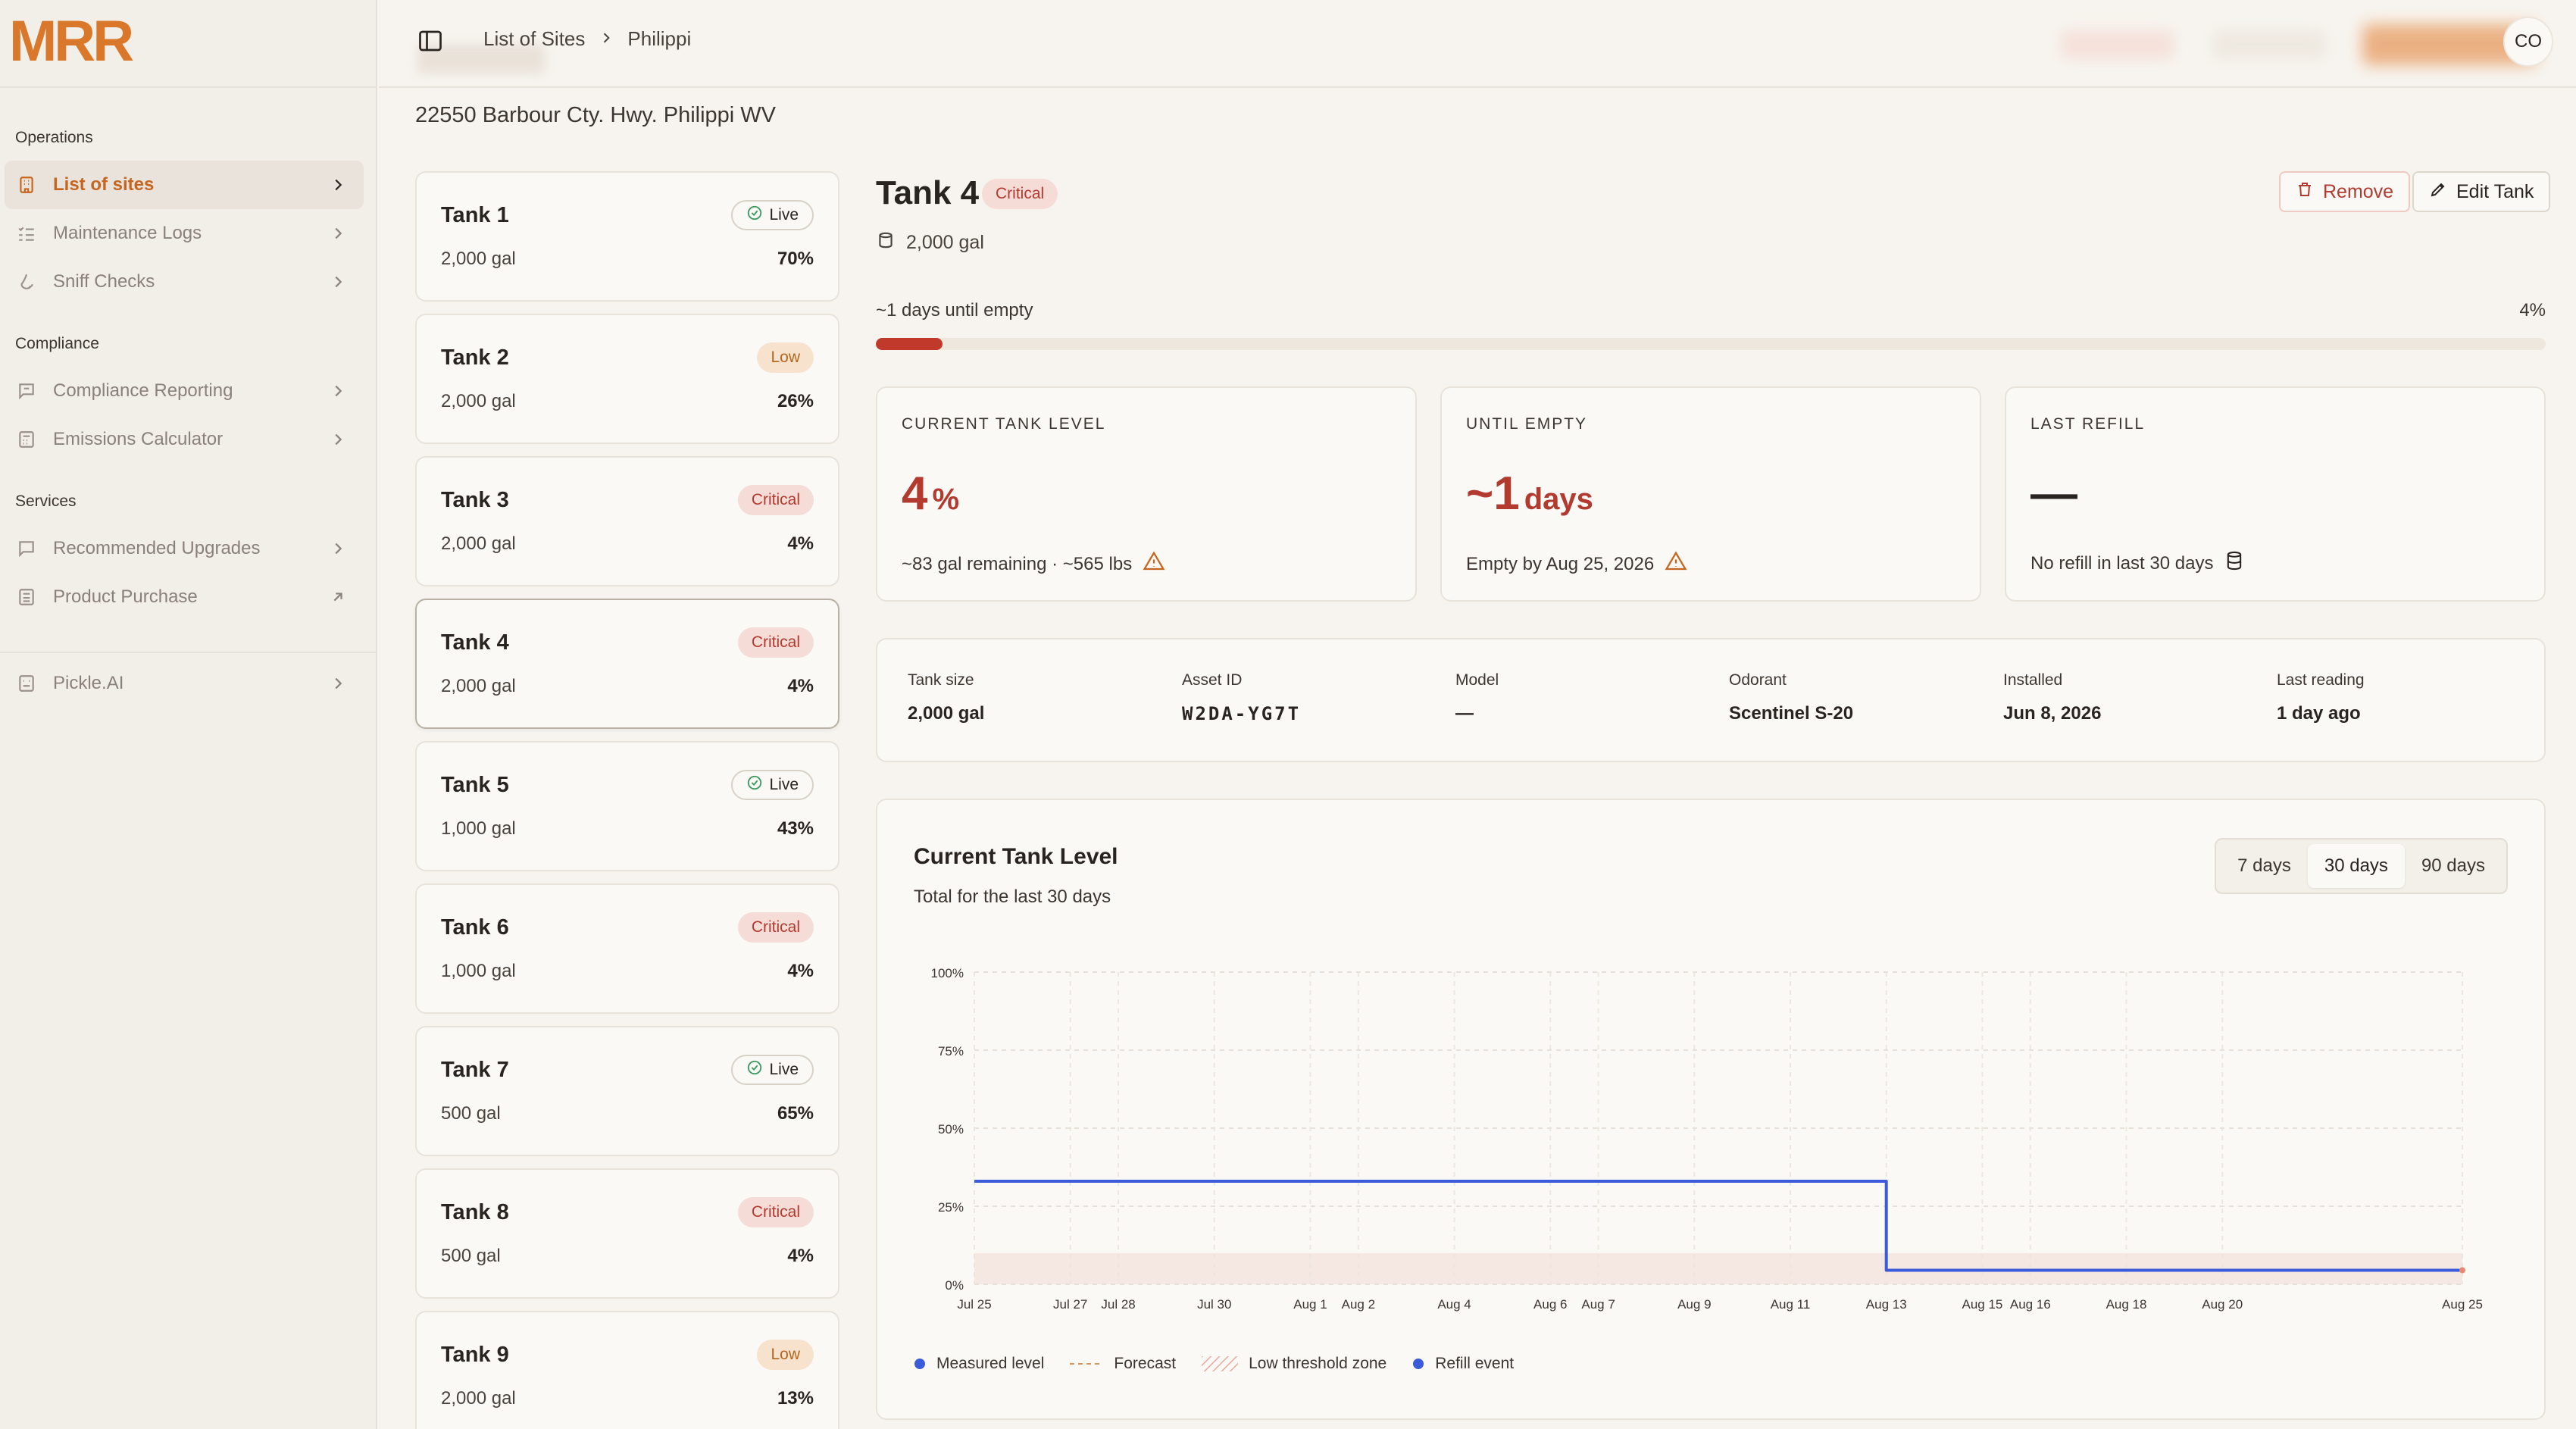 Image resolution: width=2576 pixels, height=1429 pixels. I want to click on stat-value-number: 4, so click(915, 494).